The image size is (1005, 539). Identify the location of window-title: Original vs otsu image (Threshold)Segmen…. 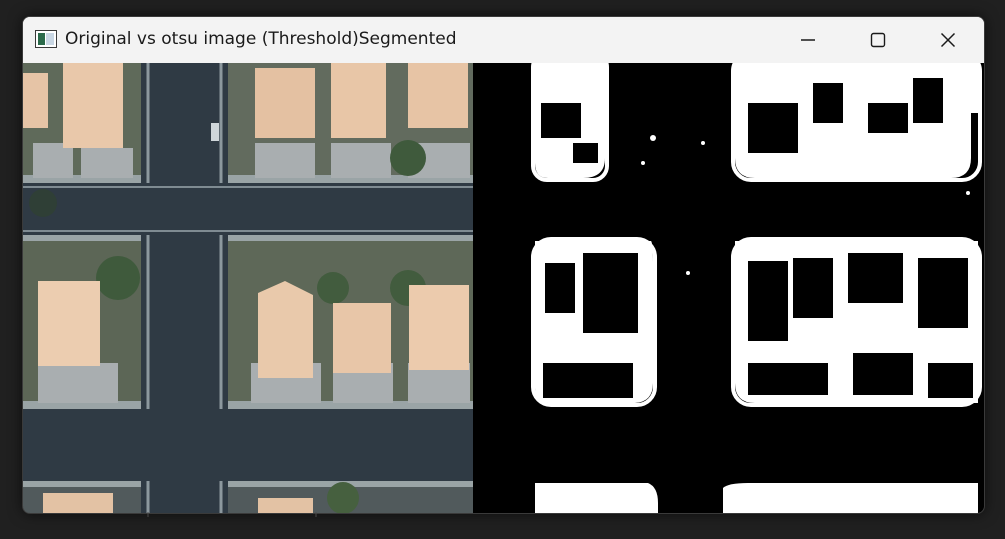
(261, 39).